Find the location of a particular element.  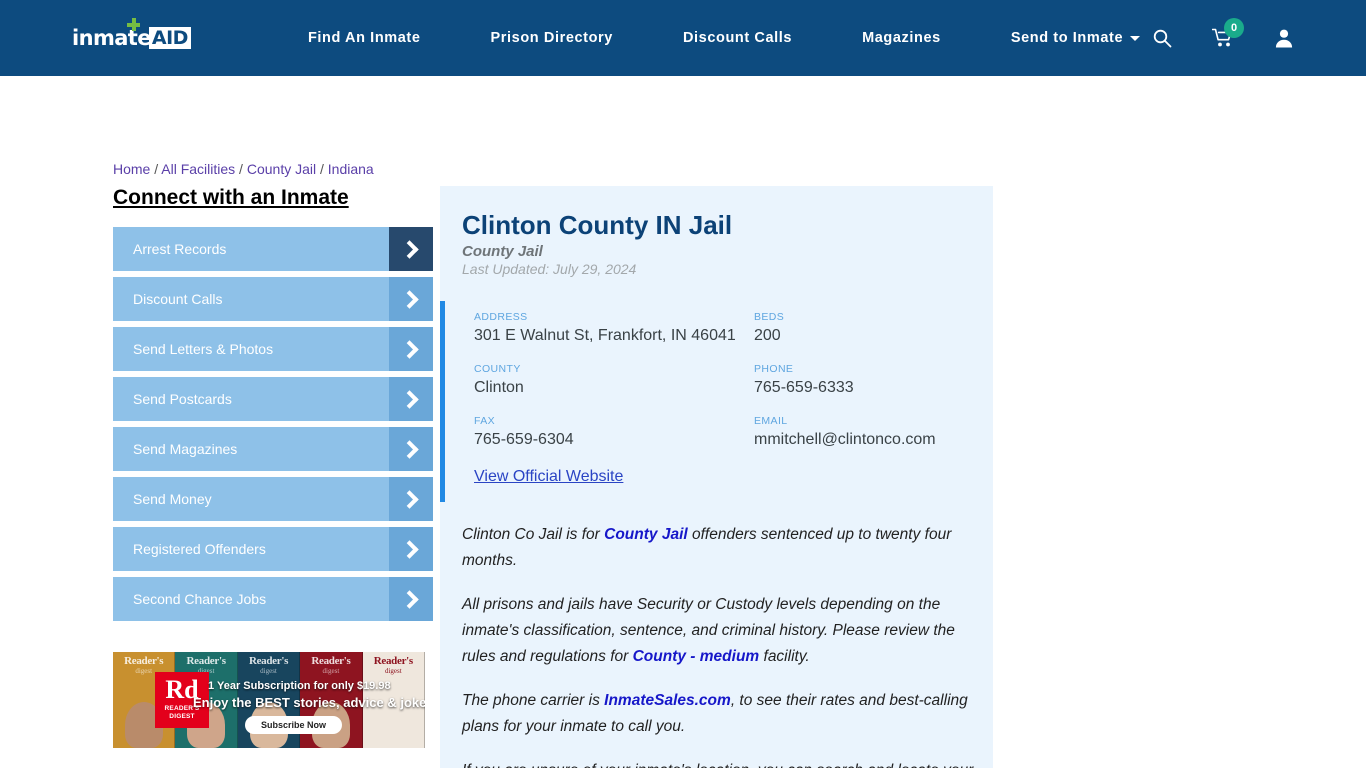

nav-label: Send to Inmate is located at coordinates (1067, 38).